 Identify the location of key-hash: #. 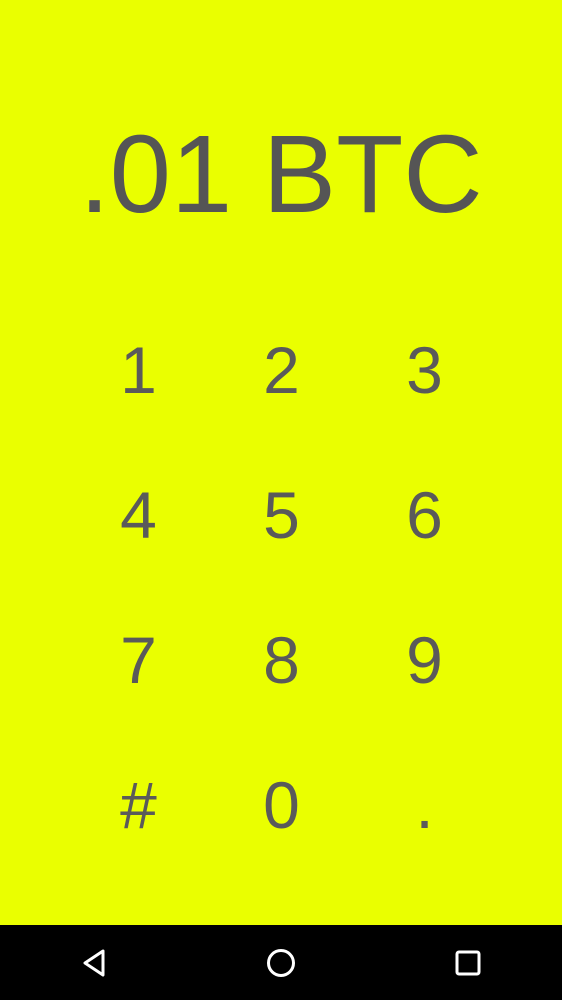
(138, 804).